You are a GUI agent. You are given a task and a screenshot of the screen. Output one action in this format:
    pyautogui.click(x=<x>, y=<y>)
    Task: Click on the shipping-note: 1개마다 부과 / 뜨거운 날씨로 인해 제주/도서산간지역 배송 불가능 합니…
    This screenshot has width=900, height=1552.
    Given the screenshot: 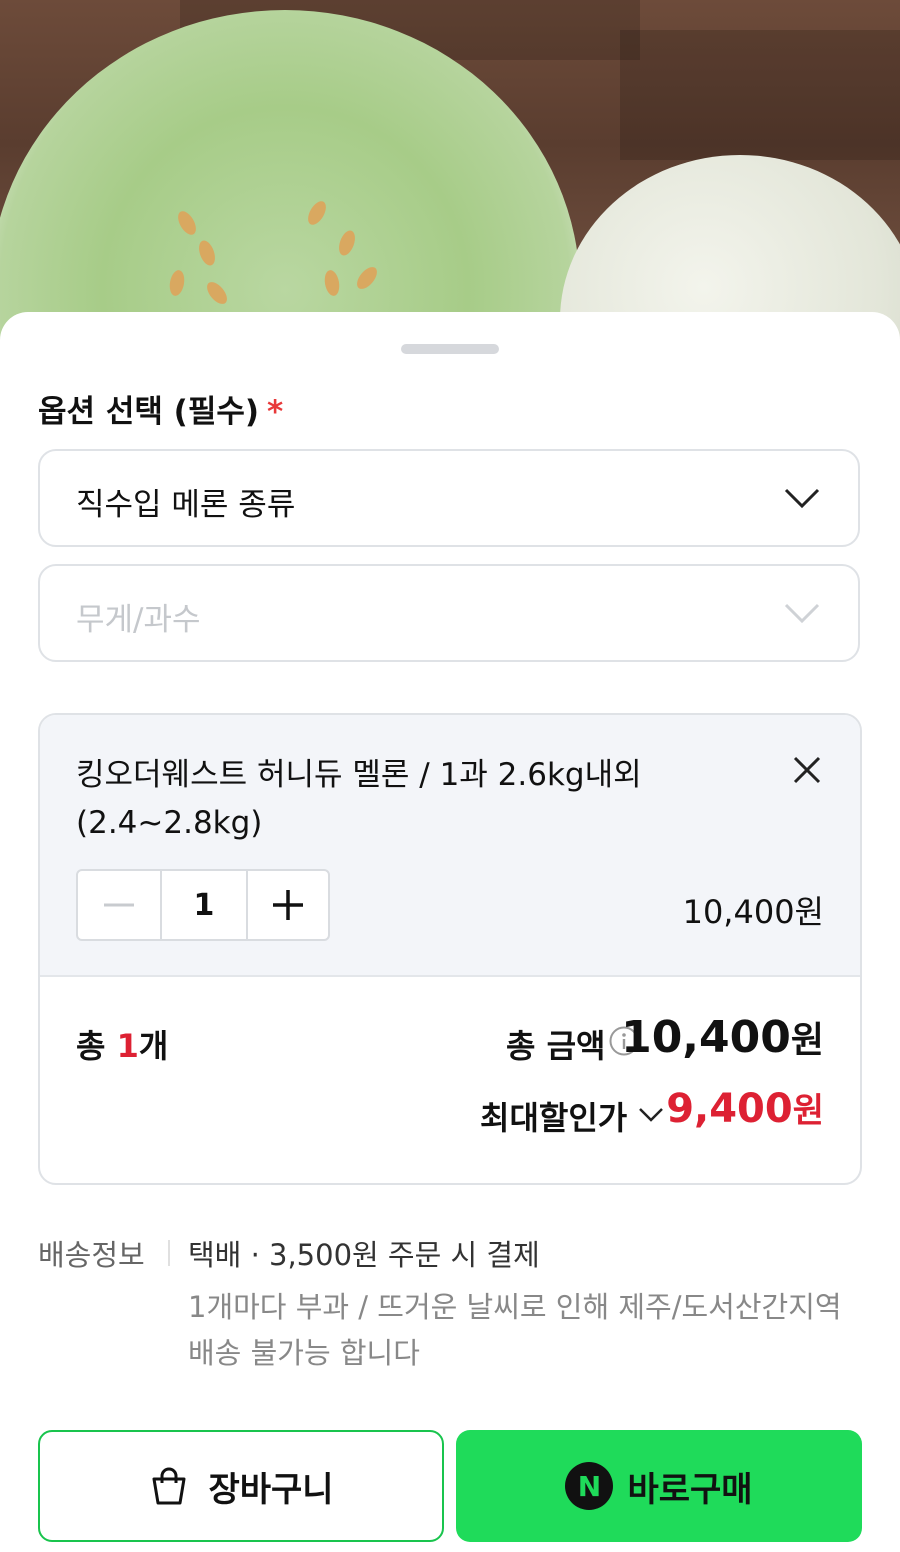 What is the action you would take?
    pyautogui.click(x=515, y=1330)
    